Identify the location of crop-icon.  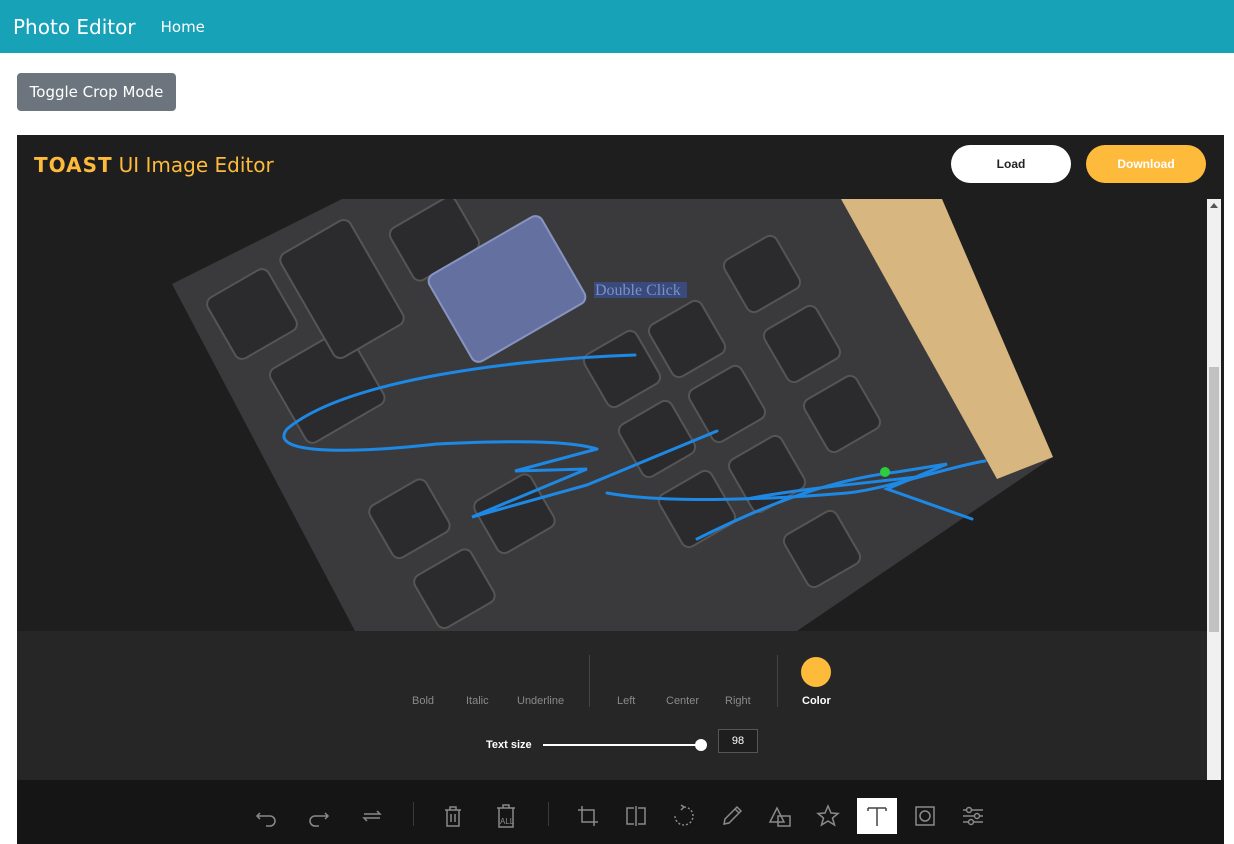
(588, 816).